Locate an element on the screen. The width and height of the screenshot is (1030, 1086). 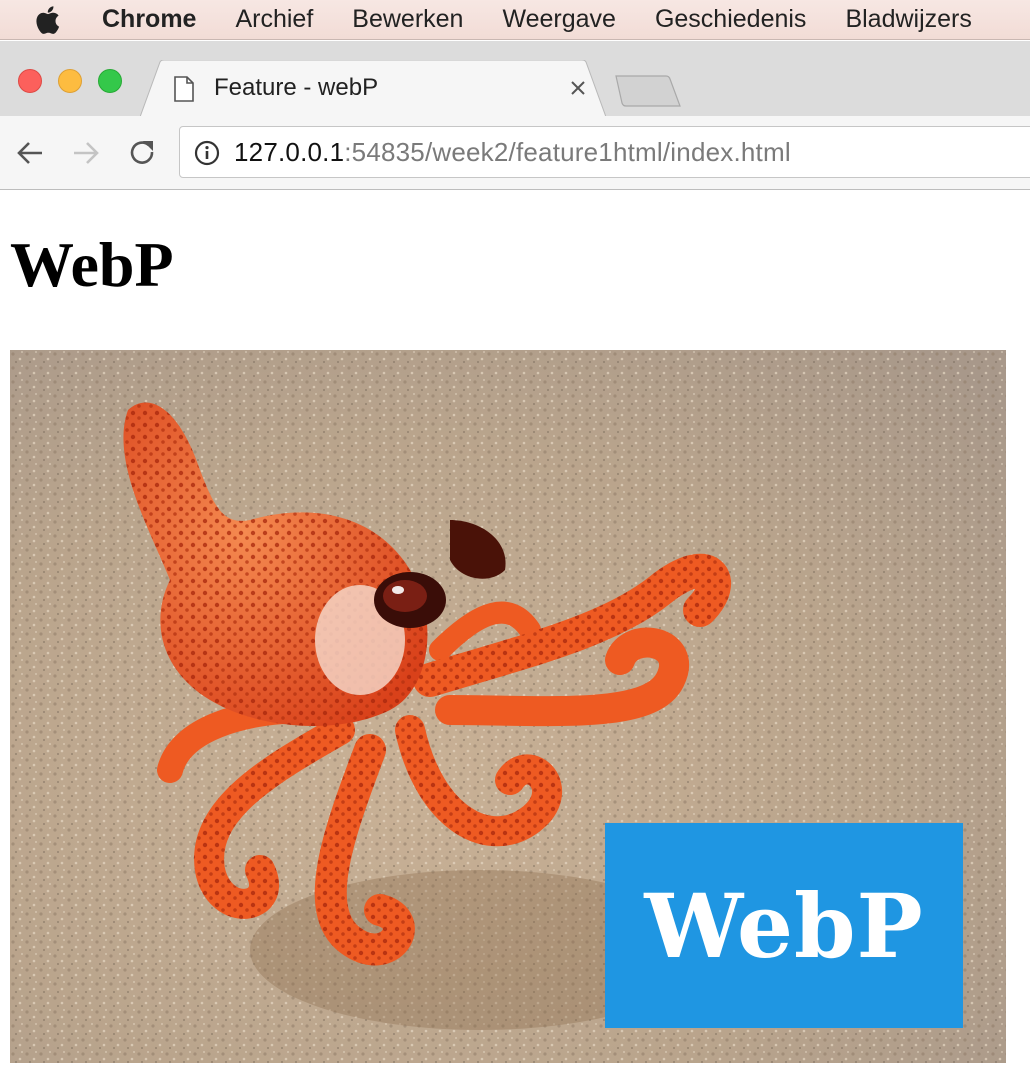
reload-icon is located at coordinates (142, 153).